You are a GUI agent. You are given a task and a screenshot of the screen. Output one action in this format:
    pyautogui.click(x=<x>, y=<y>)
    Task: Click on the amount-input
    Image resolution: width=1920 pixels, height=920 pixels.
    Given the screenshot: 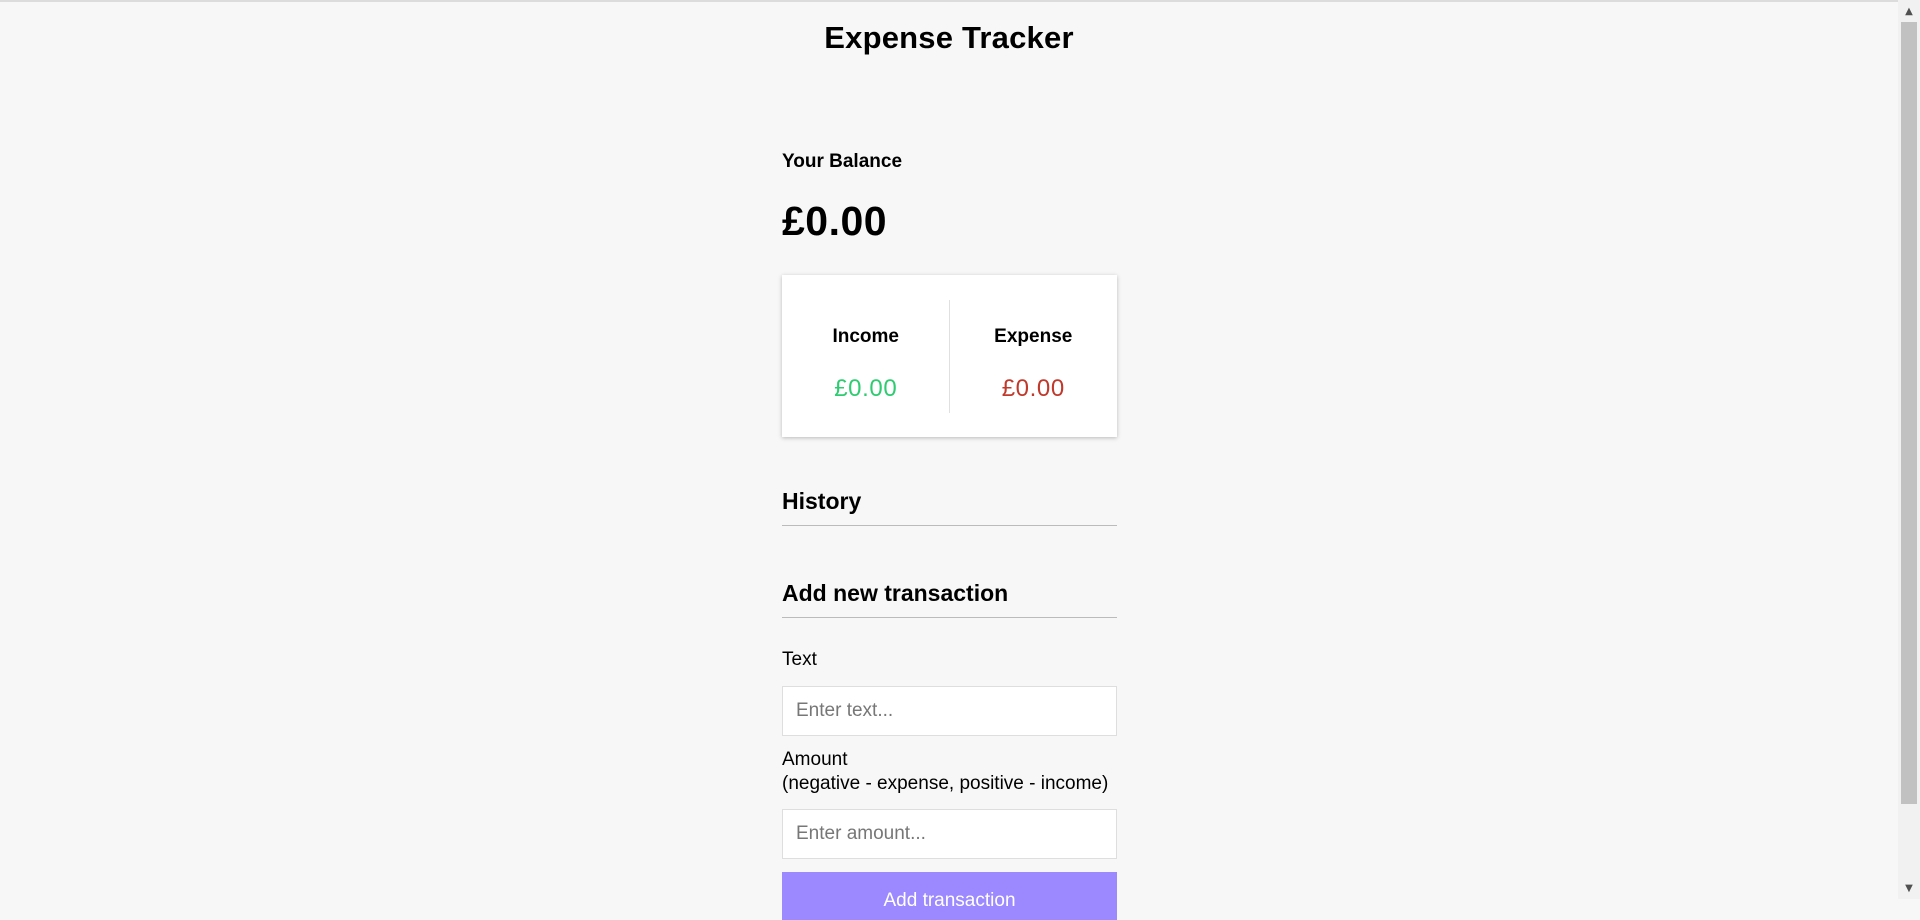 What is the action you would take?
    pyautogui.click(x=949, y=834)
    